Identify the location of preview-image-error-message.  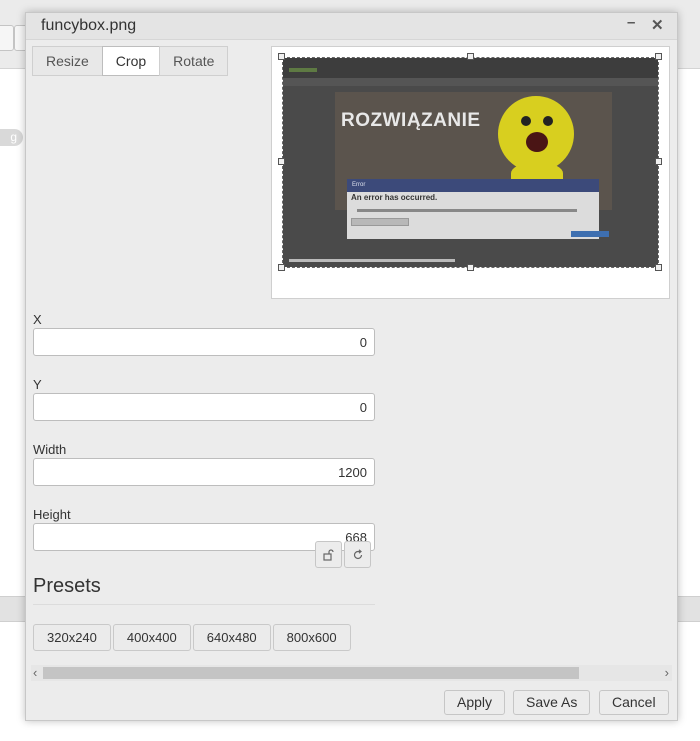
(467, 210).